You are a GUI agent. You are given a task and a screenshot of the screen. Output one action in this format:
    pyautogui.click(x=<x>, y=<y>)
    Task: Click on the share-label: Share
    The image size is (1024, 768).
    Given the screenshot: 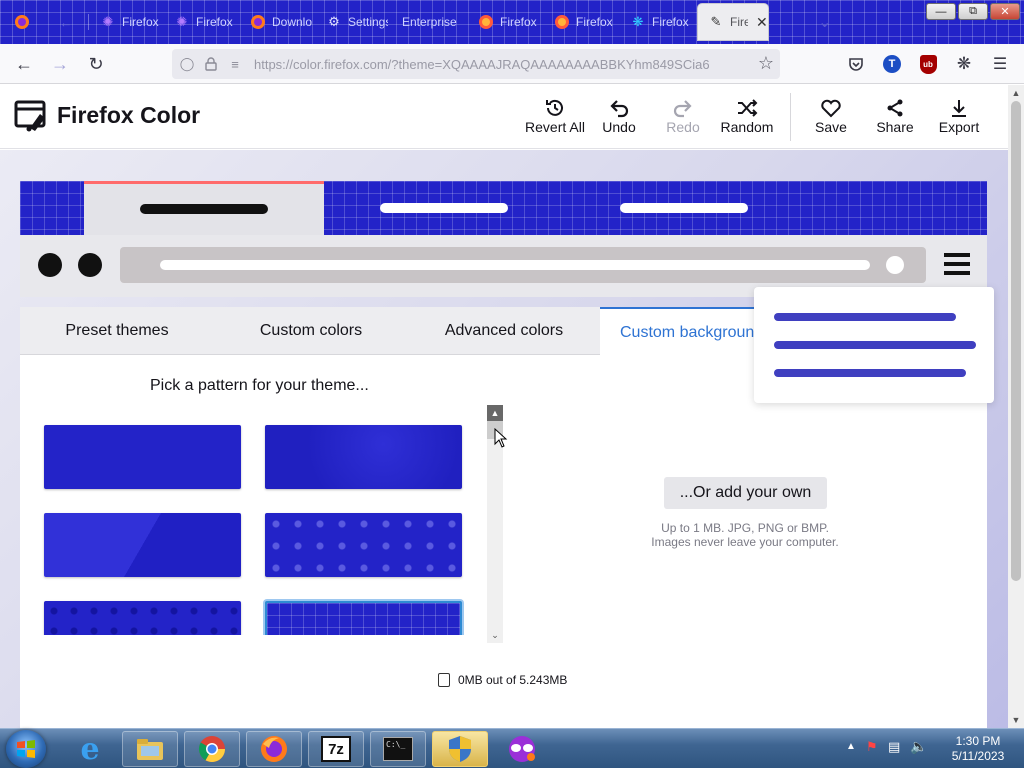 What is the action you would take?
    pyautogui.click(x=895, y=127)
    